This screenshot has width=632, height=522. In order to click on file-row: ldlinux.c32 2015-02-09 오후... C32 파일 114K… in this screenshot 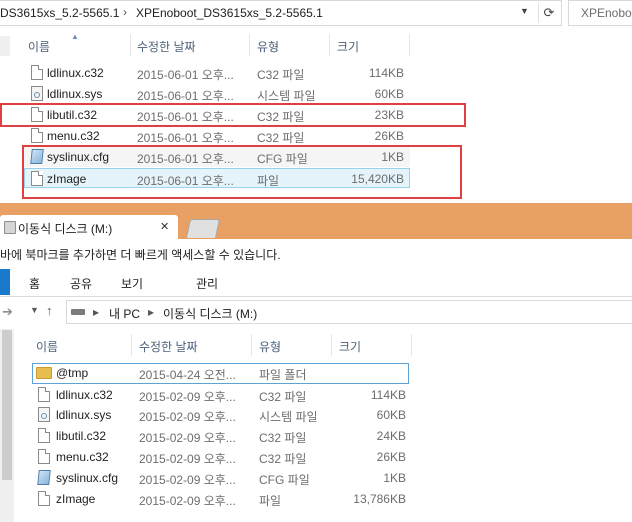, I will do `click(221, 395)`.